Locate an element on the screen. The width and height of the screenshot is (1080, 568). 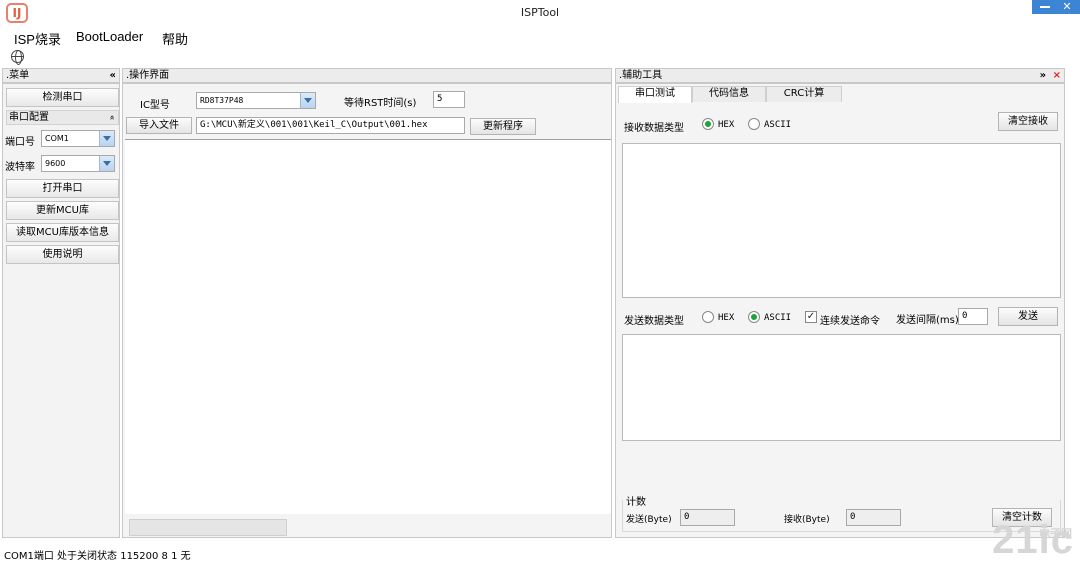
send-type-label: 发送数据类型 is located at coordinates (654, 321).